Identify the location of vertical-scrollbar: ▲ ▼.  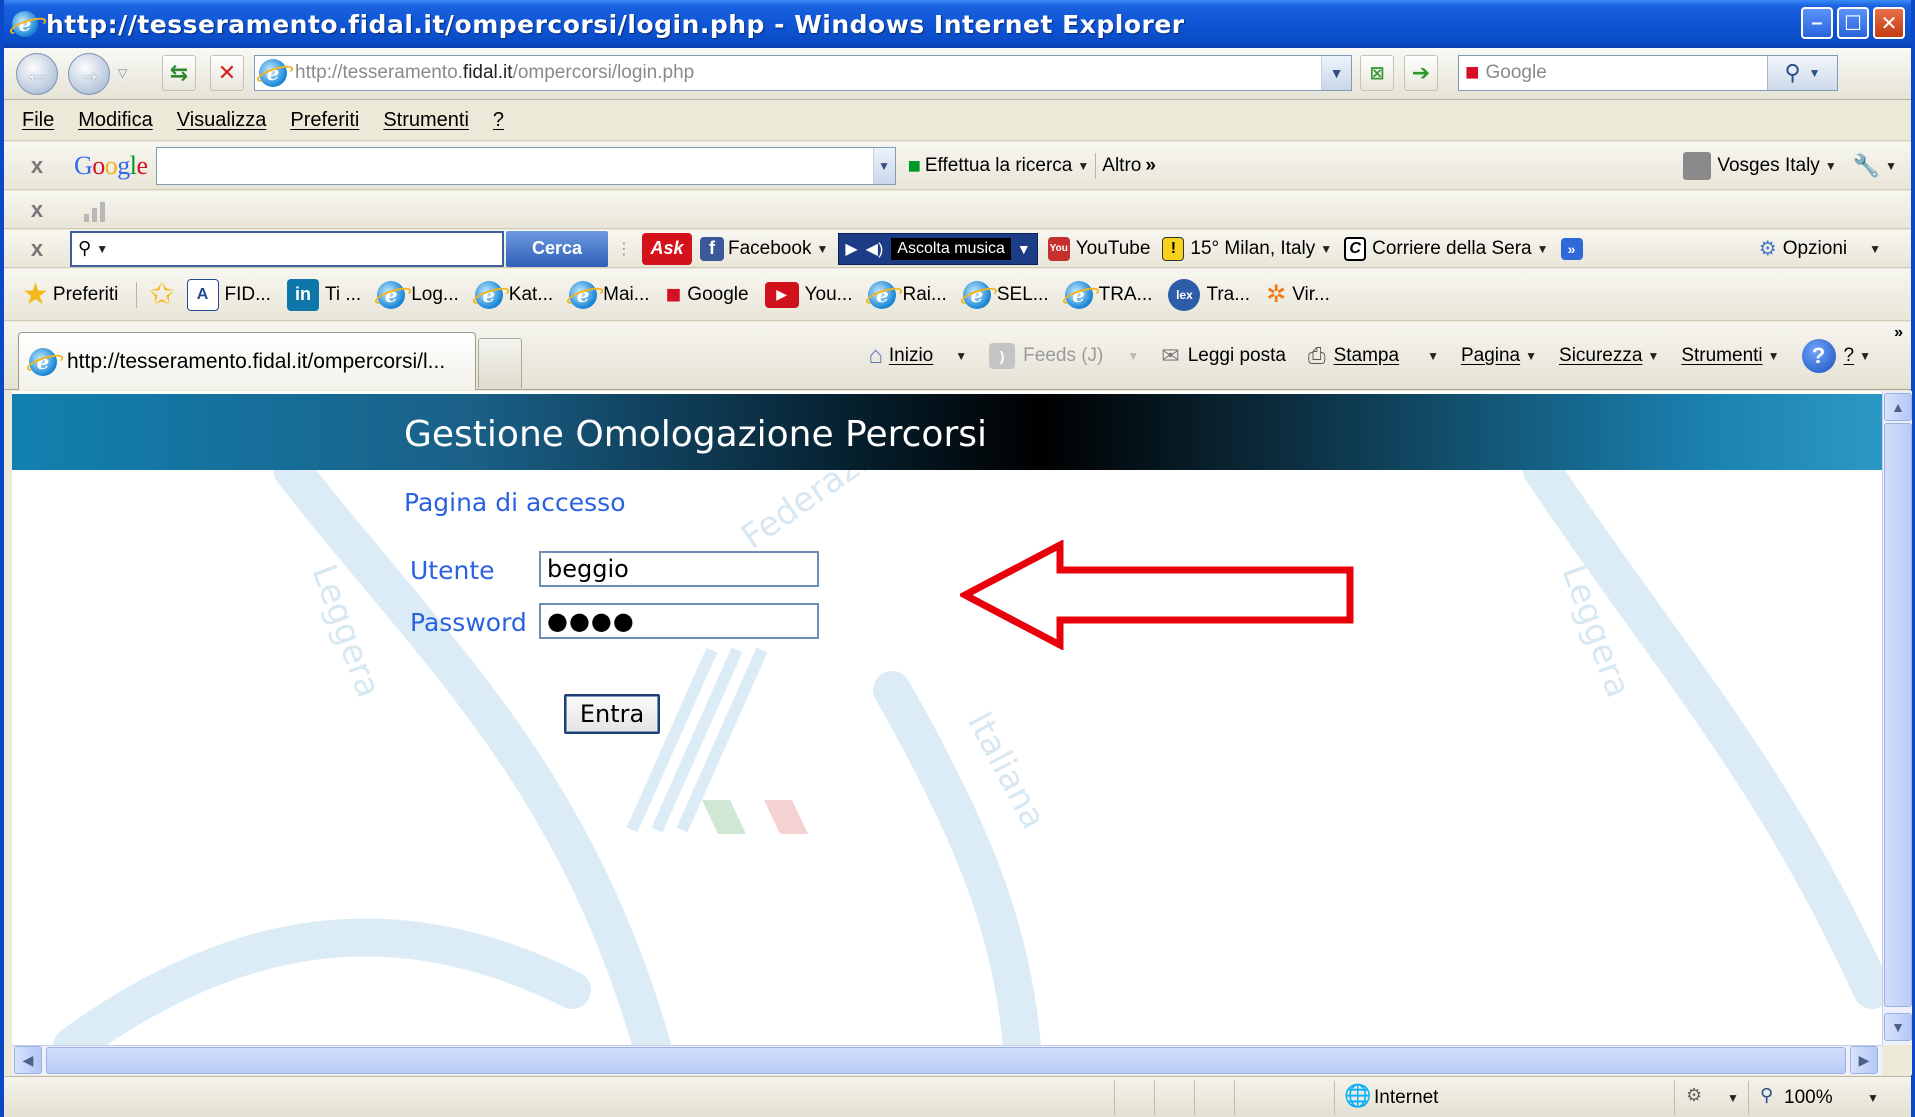
(1897, 718).